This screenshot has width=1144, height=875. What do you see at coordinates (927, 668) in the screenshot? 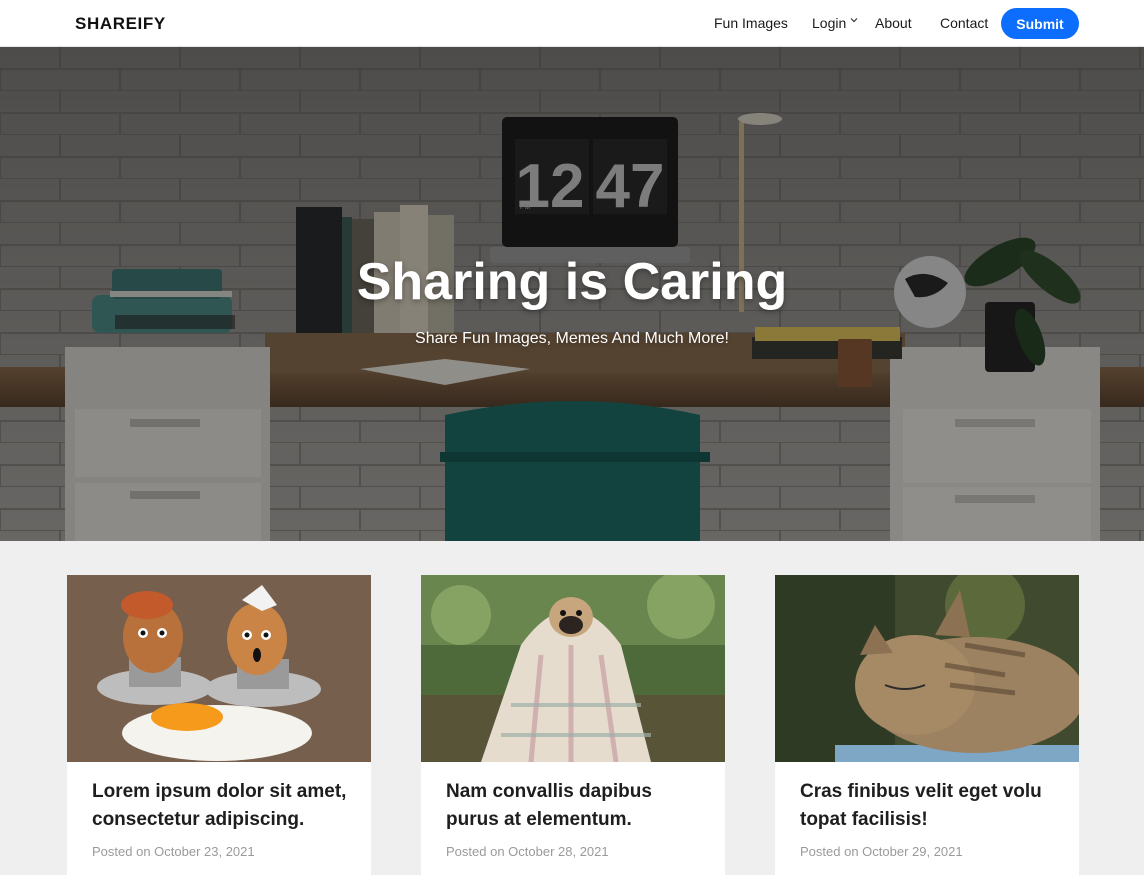
I see `card-image-cat` at bounding box center [927, 668].